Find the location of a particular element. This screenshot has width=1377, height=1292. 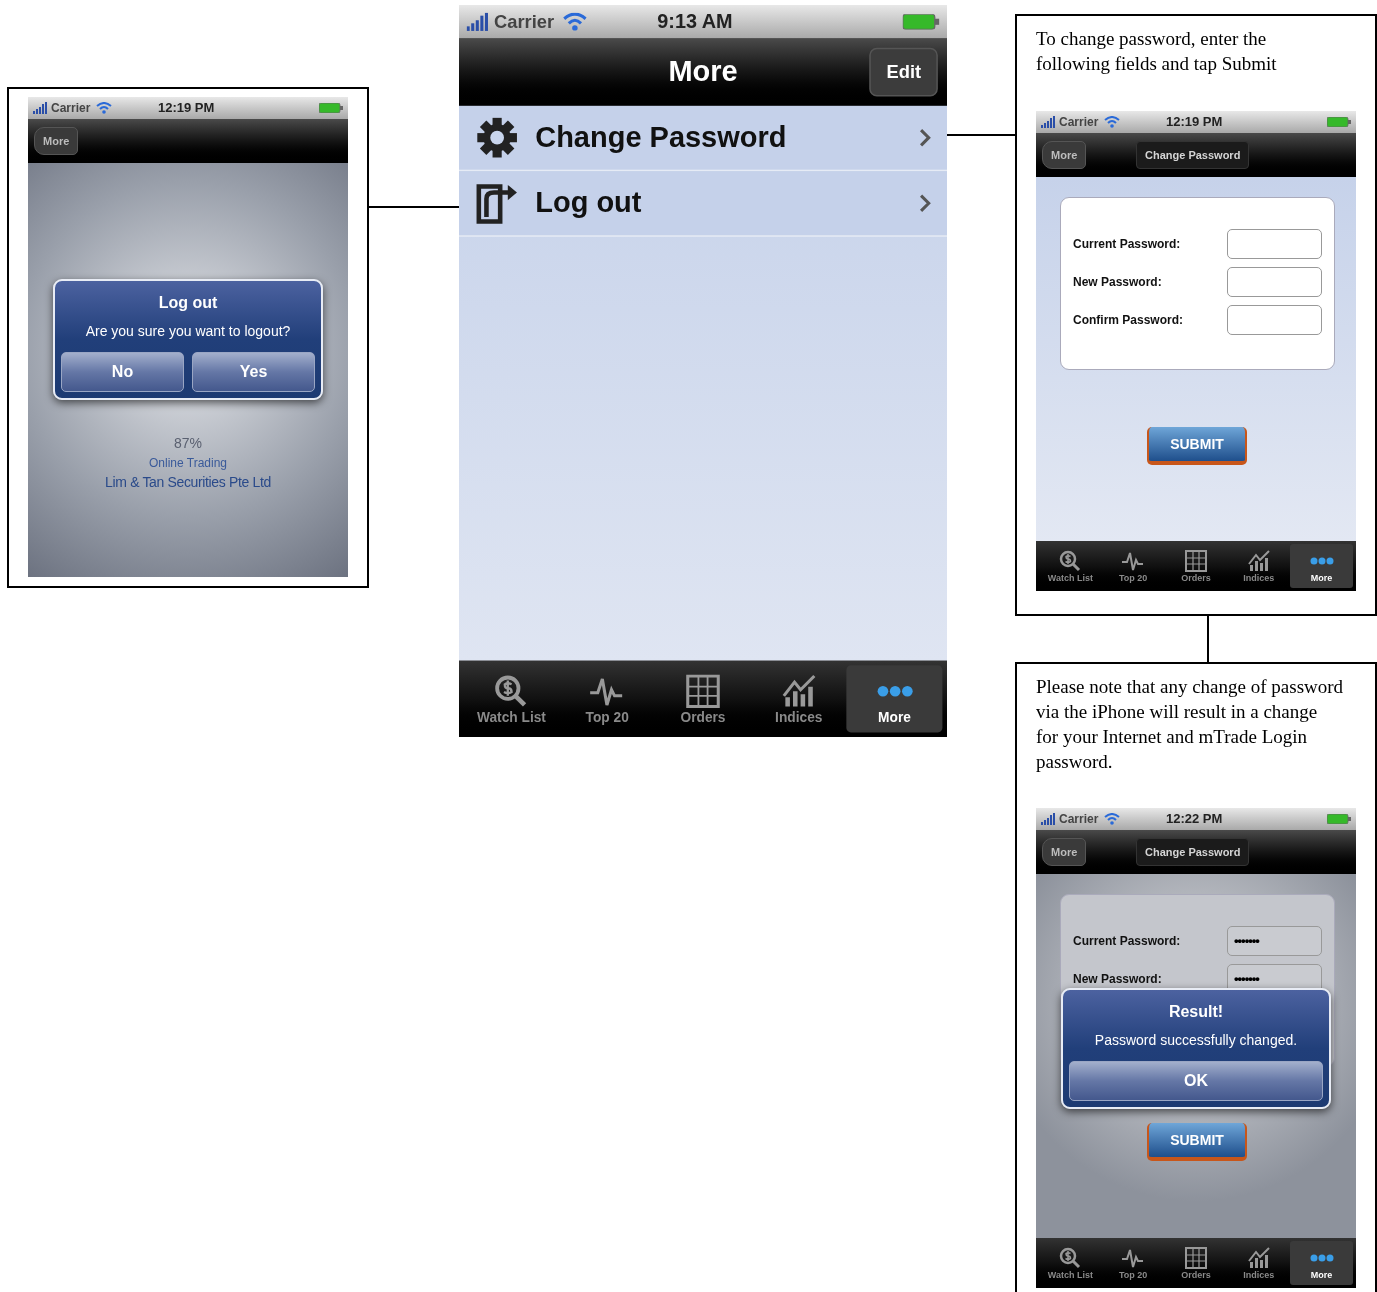

alert-message: Password successfully changed. is located at coordinates (1196, 1040).